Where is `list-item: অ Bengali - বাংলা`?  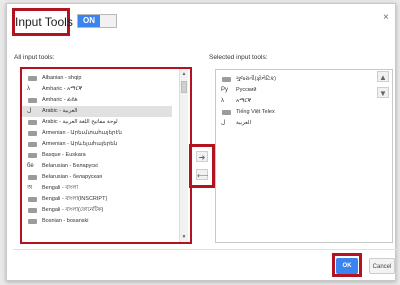 list-item: অ Bengali - বাংলা is located at coordinates (97, 188).